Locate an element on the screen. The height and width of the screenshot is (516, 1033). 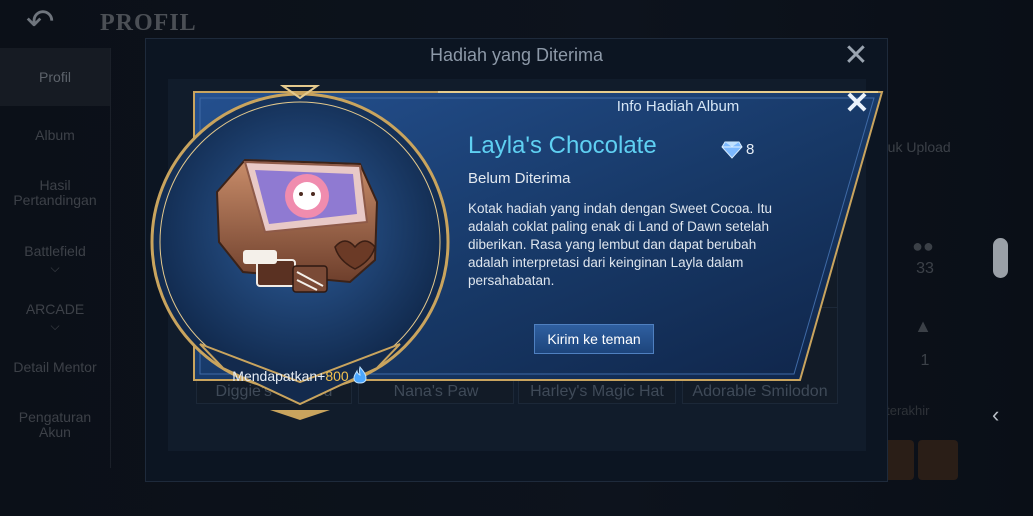
sidebar-item-match-history: Hasil Pertandingan is located at coordinates (55, 193).